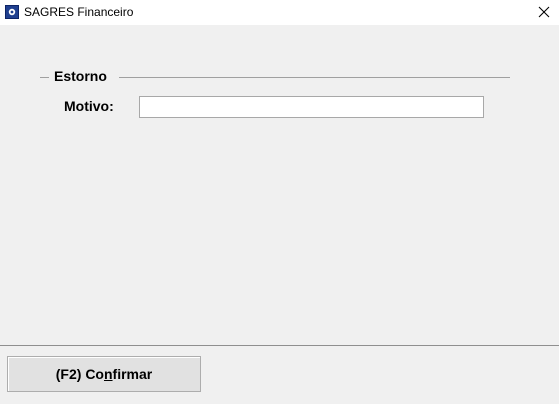 The image size is (559, 404). What do you see at coordinates (89, 106) in the screenshot?
I see `motivo-label: Motivo:` at bounding box center [89, 106].